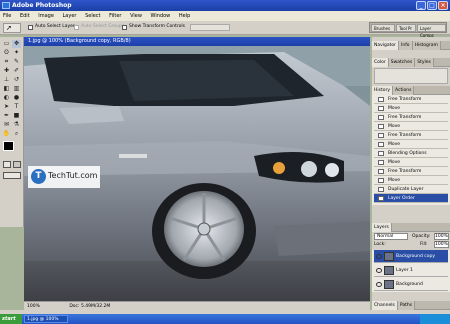  What do you see at coordinates (30, 27) in the screenshot?
I see `auto-select-layer-checkbox` at bounding box center [30, 27].